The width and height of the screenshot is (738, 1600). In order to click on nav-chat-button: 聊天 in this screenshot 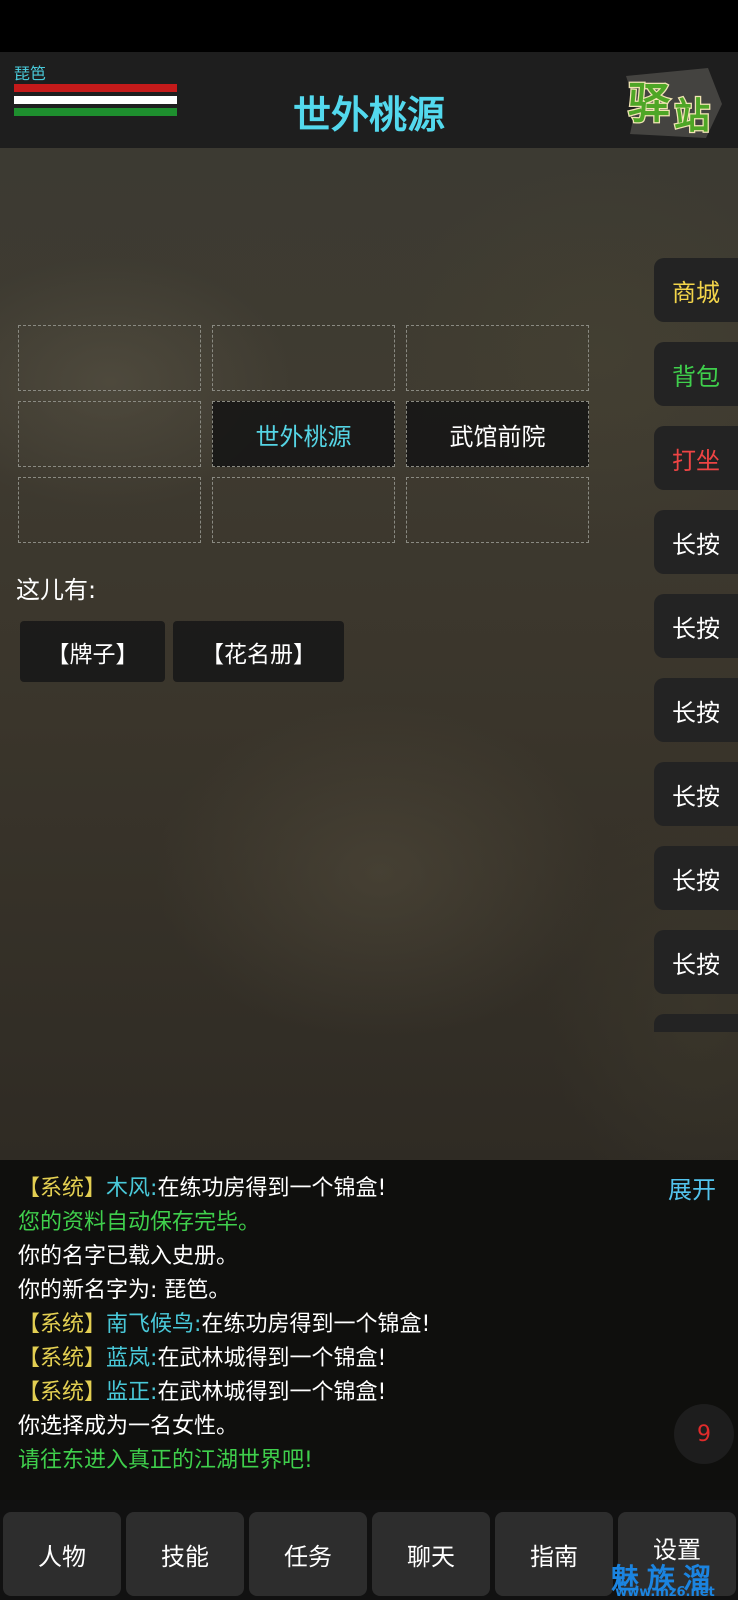, I will do `click(431, 1554)`.